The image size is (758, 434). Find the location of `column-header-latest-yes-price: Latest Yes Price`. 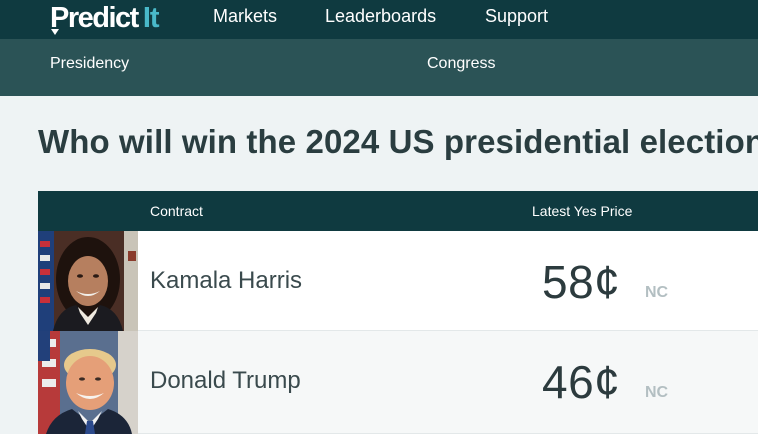

column-header-latest-yes-price: Latest Yes Price is located at coordinates (582, 211).